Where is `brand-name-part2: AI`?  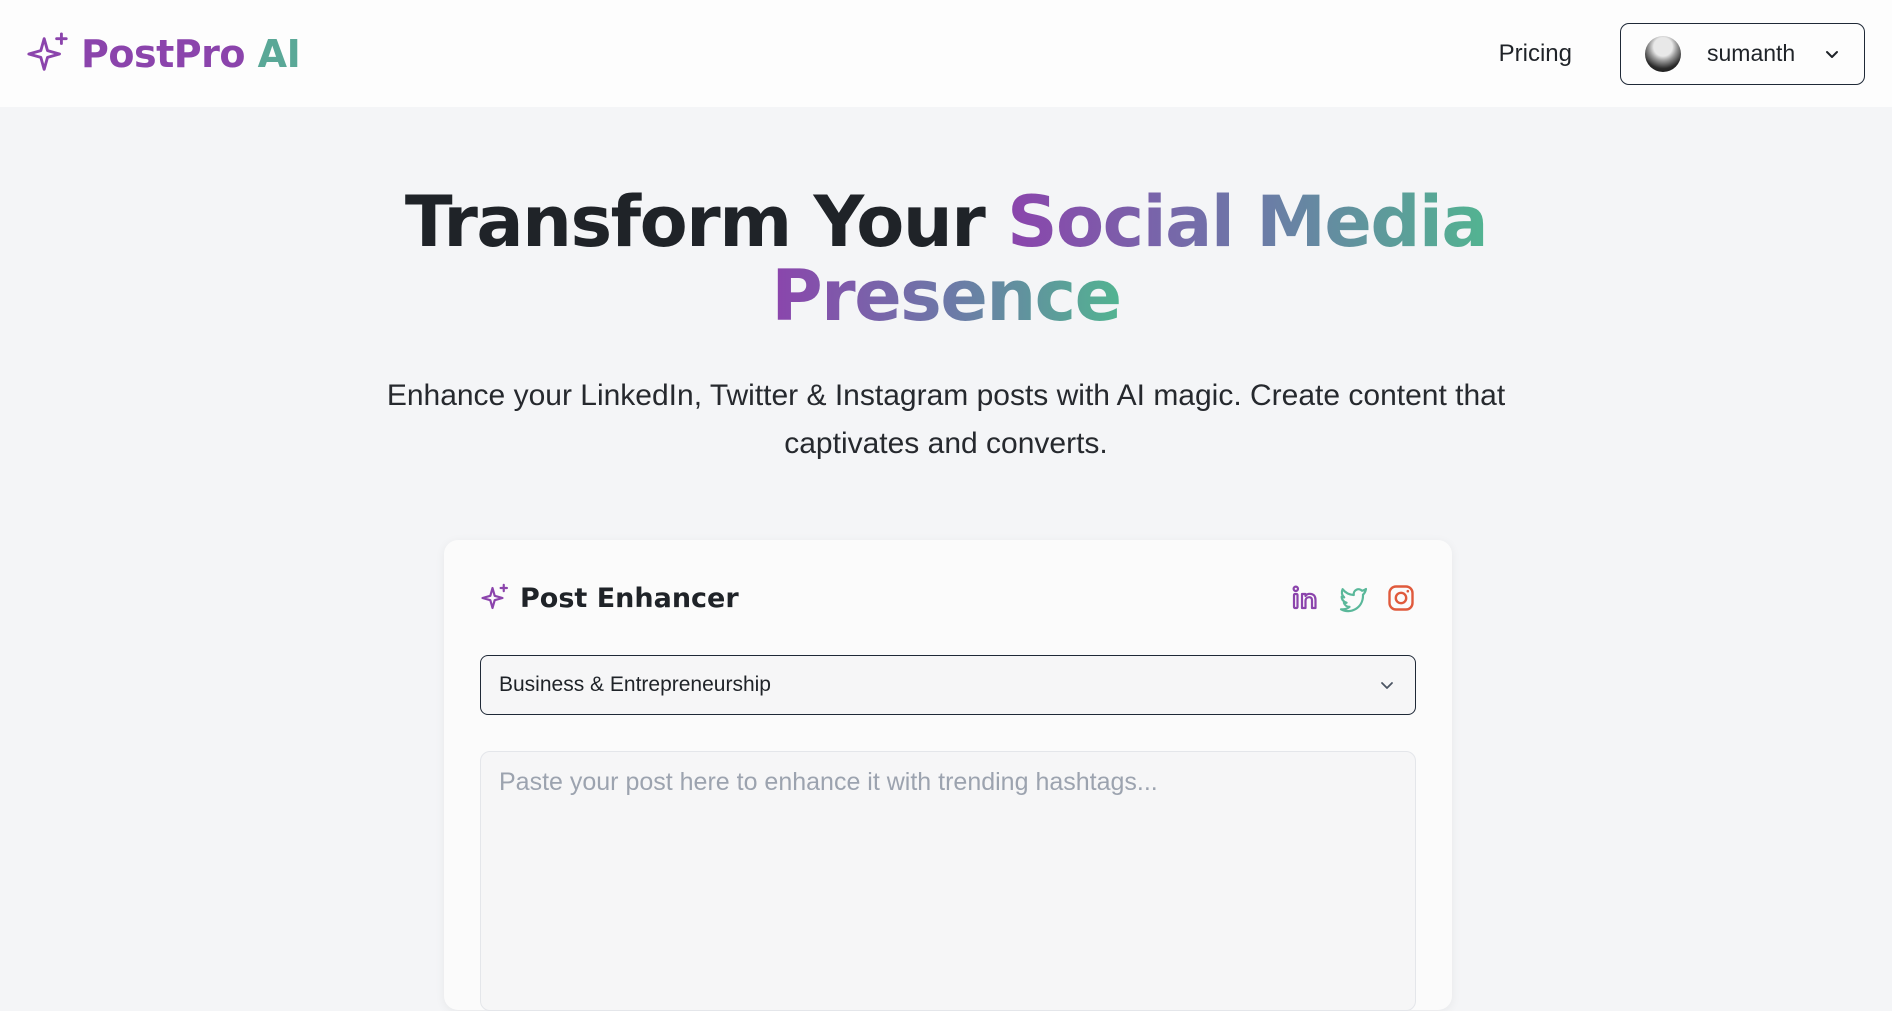
brand-name-part2: AI is located at coordinates (279, 53).